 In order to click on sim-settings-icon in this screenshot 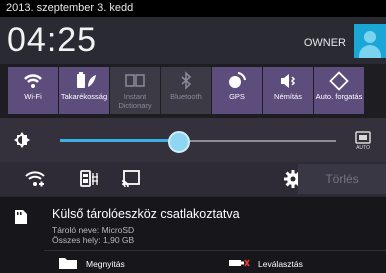, I will do `click(89, 179)`.